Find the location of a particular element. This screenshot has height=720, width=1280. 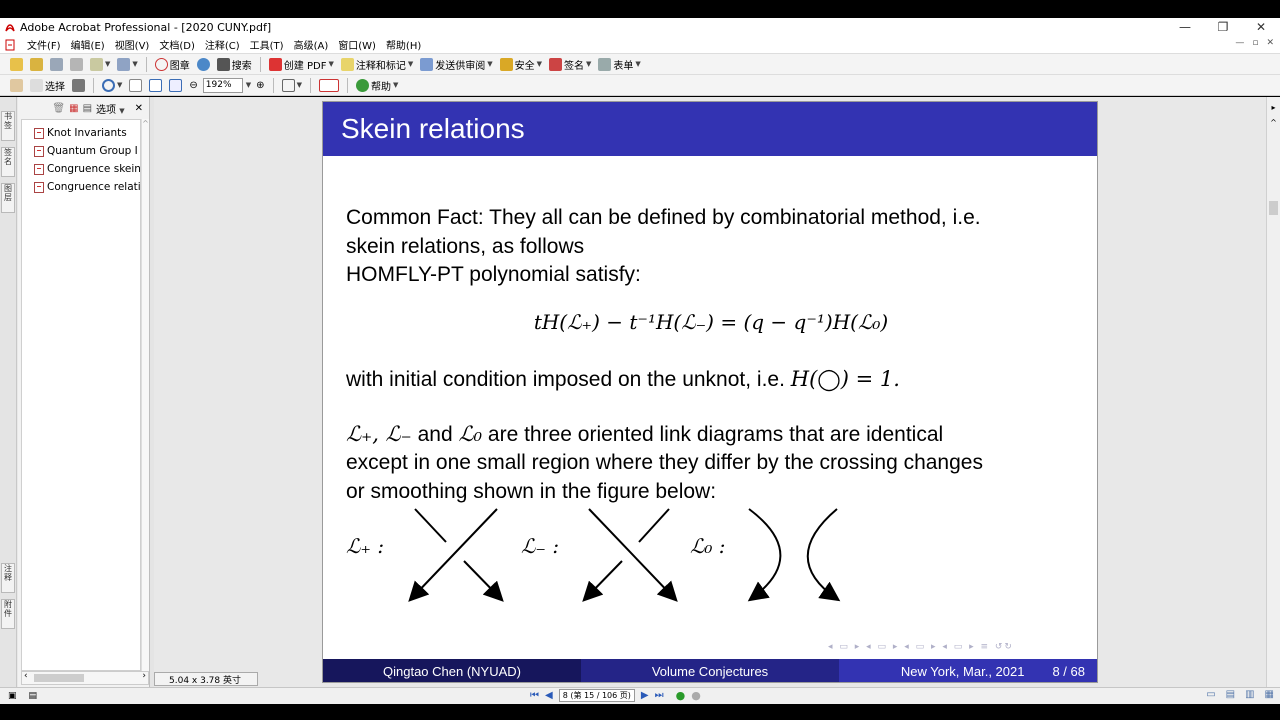

tab-attachments: 附件 is located at coordinates (8, 614).